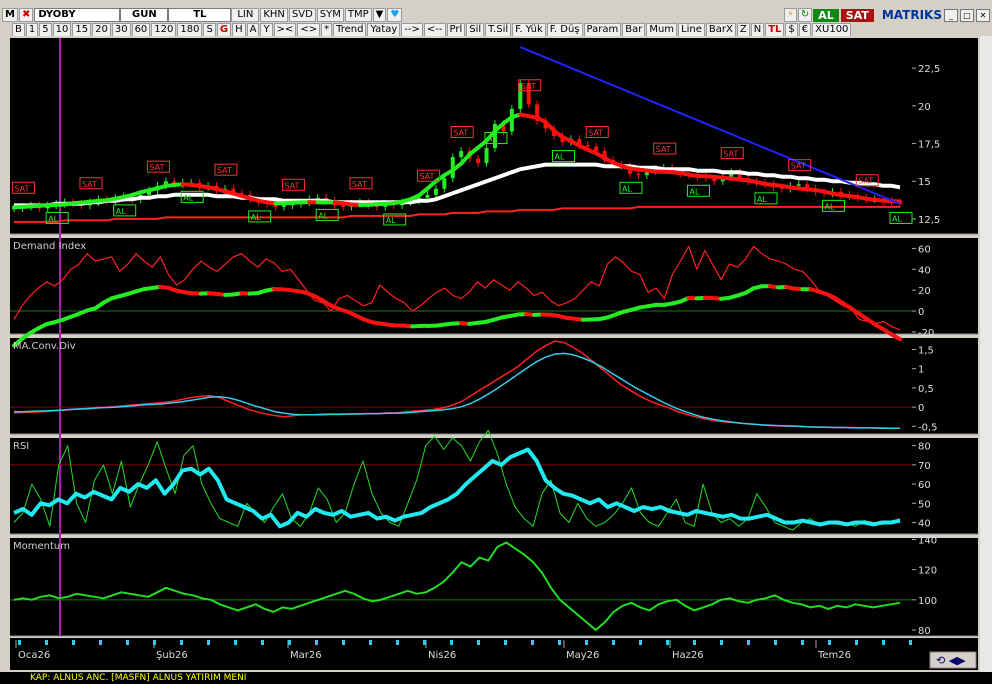  Describe the element at coordinates (395, 15) in the screenshot. I see `twitter-icon: ♥` at that location.